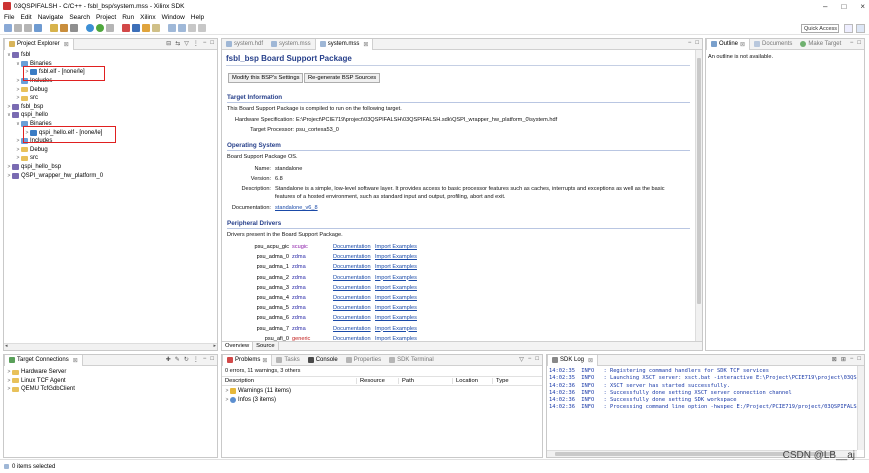 Image resolution: width=869 pixels, height=473 pixels. Describe the element at coordinates (820, 28) in the screenshot. I see `quick-access-input: Quick Access` at that location.